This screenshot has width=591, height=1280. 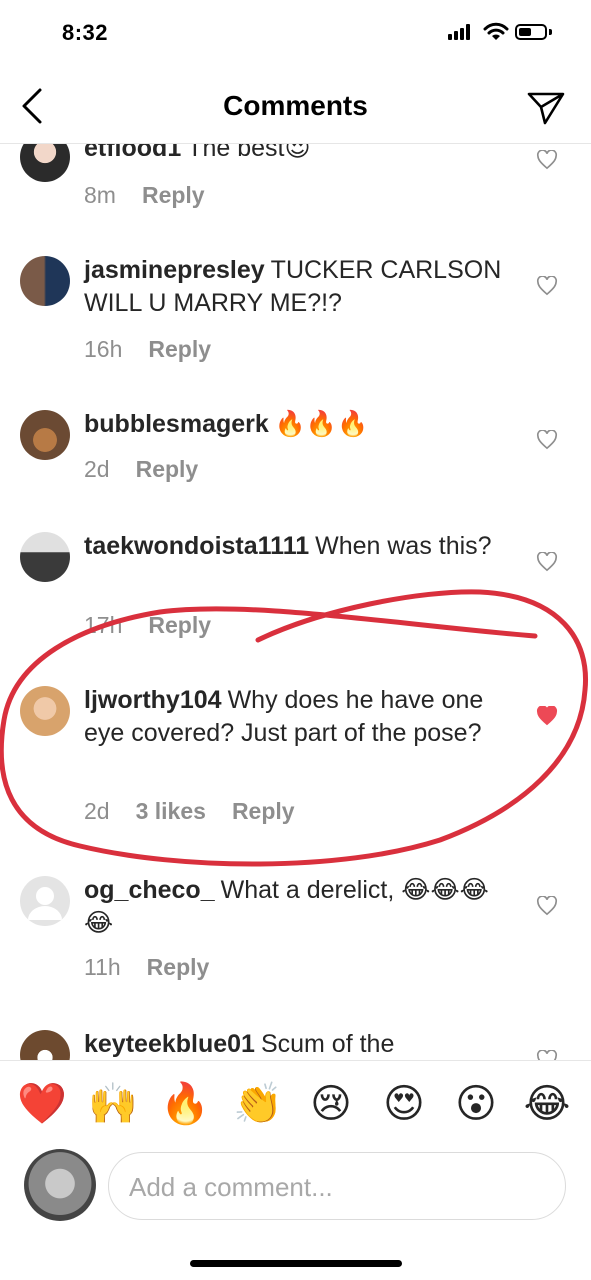 I want to click on battery-icon, so click(x=531, y=32).